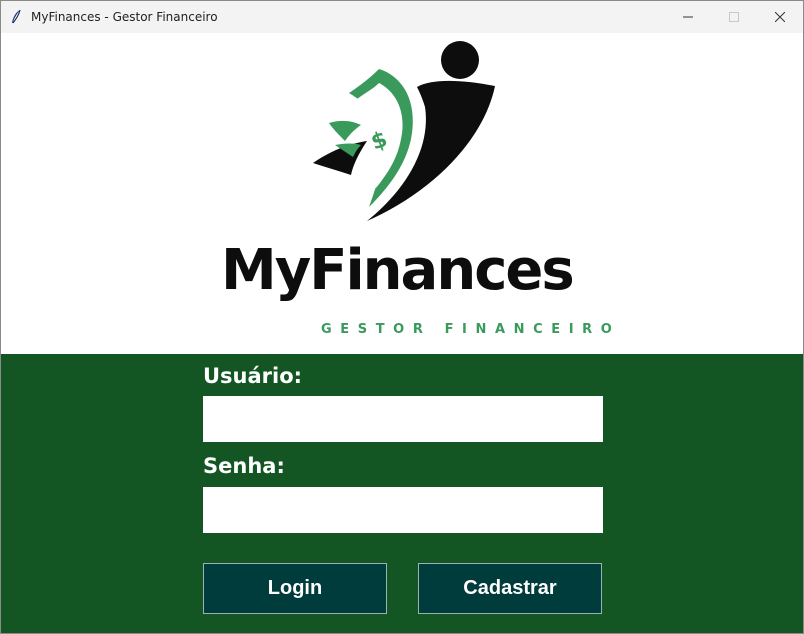 The image size is (804, 634). I want to click on window-title: MyFinances - Gestor Financeiro, so click(124, 17).